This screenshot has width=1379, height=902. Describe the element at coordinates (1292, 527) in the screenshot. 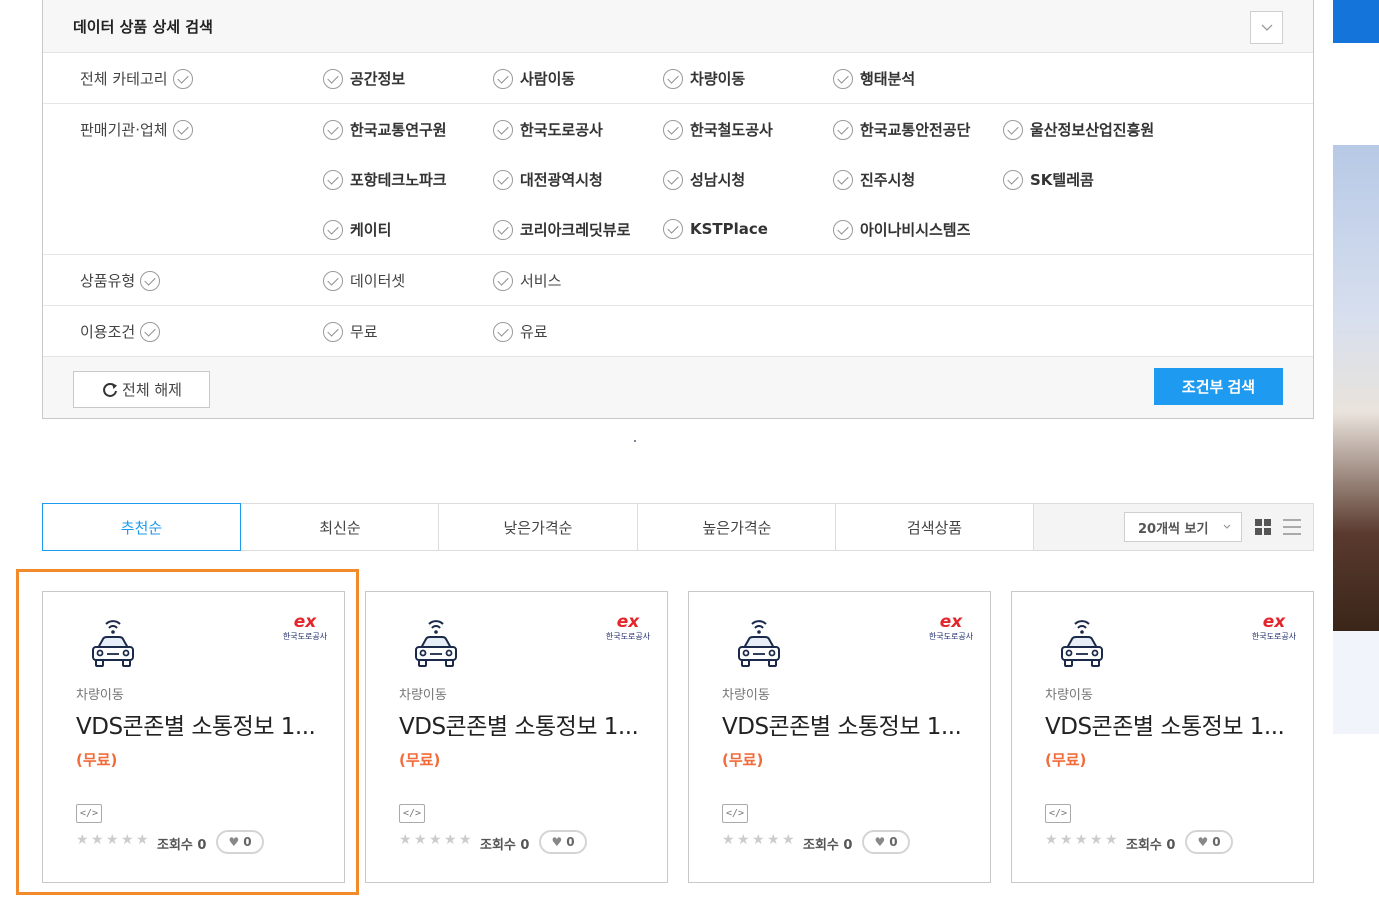

I see `list-view-icon` at that location.